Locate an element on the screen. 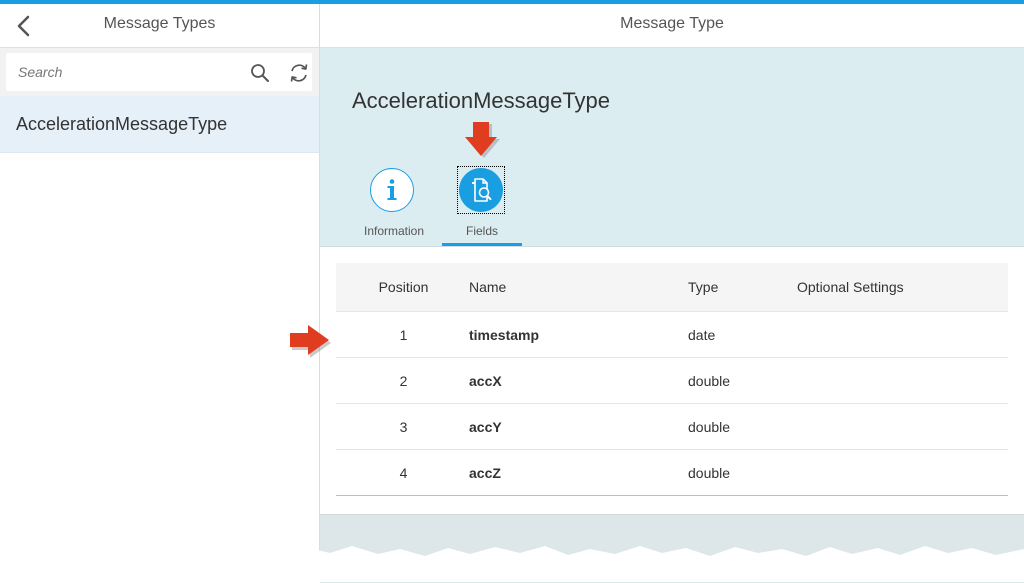 The width and height of the screenshot is (1024, 583). detail-header: Message Type is located at coordinates (672, 26).